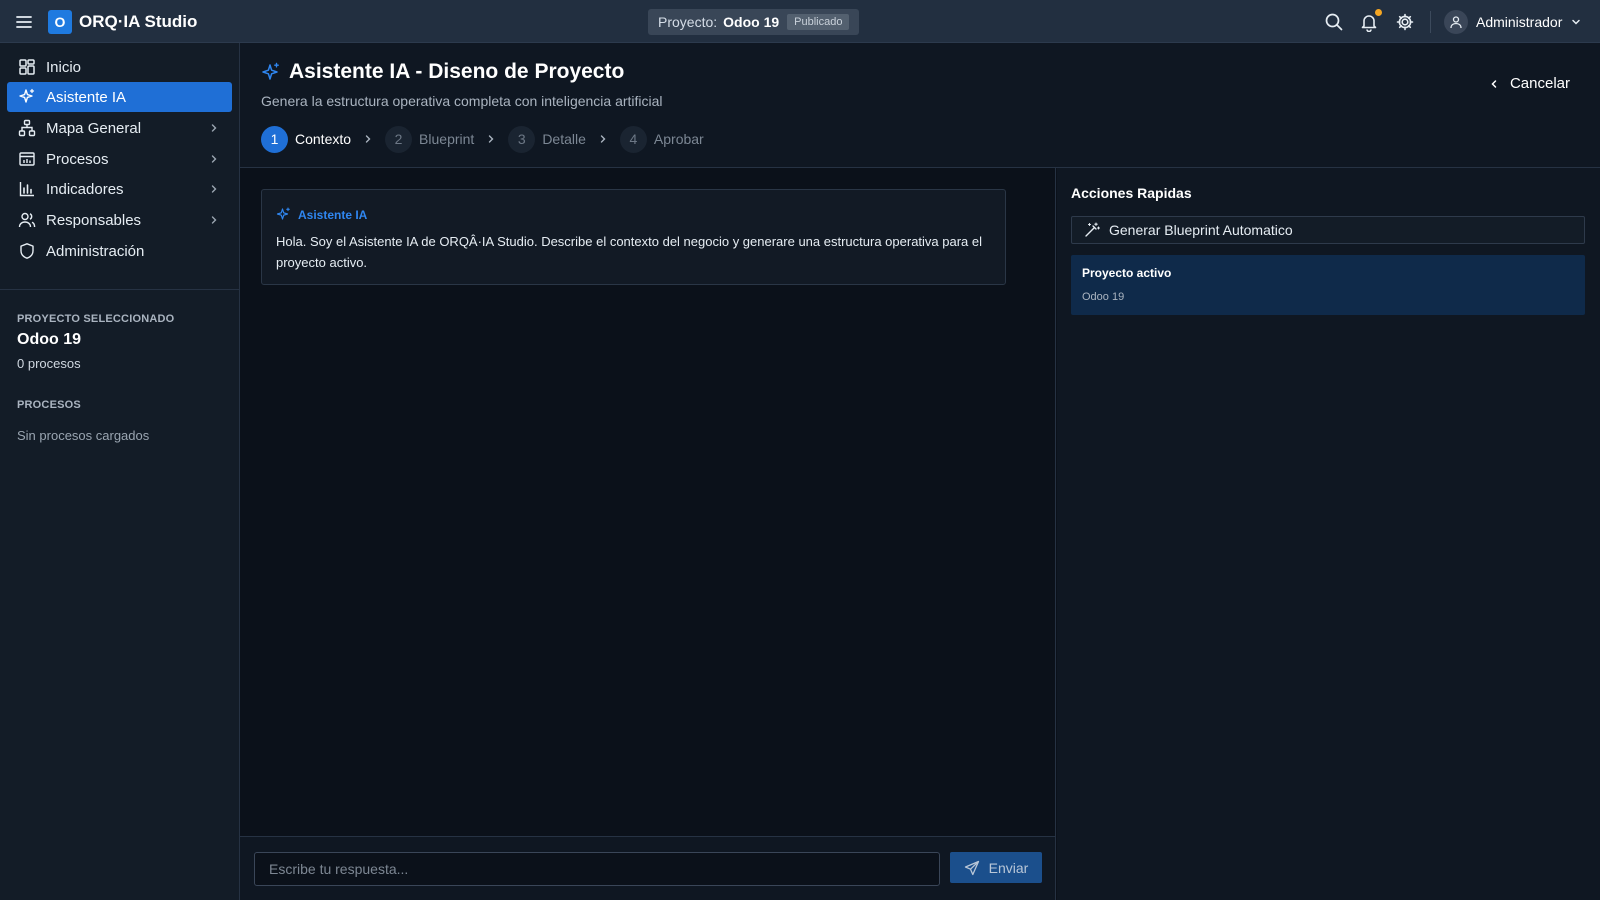 The height and width of the screenshot is (900, 1600). I want to click on notification-dot, so click(1378, 12).